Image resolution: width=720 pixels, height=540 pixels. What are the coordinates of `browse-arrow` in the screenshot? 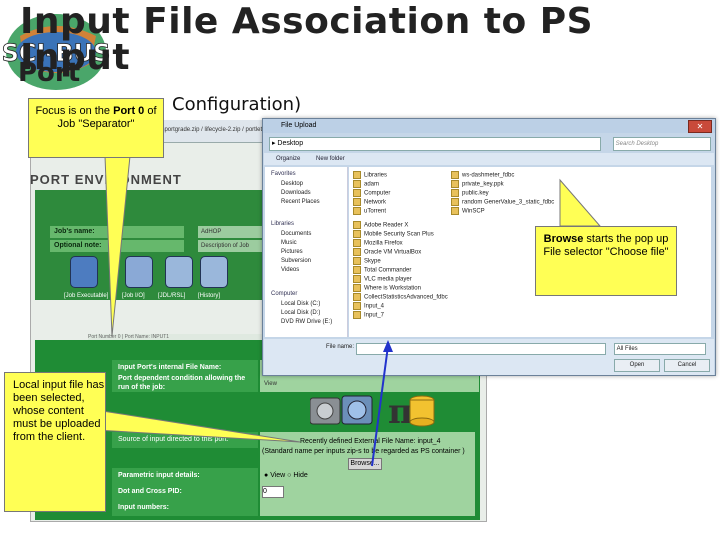 It's located at (380, 406).